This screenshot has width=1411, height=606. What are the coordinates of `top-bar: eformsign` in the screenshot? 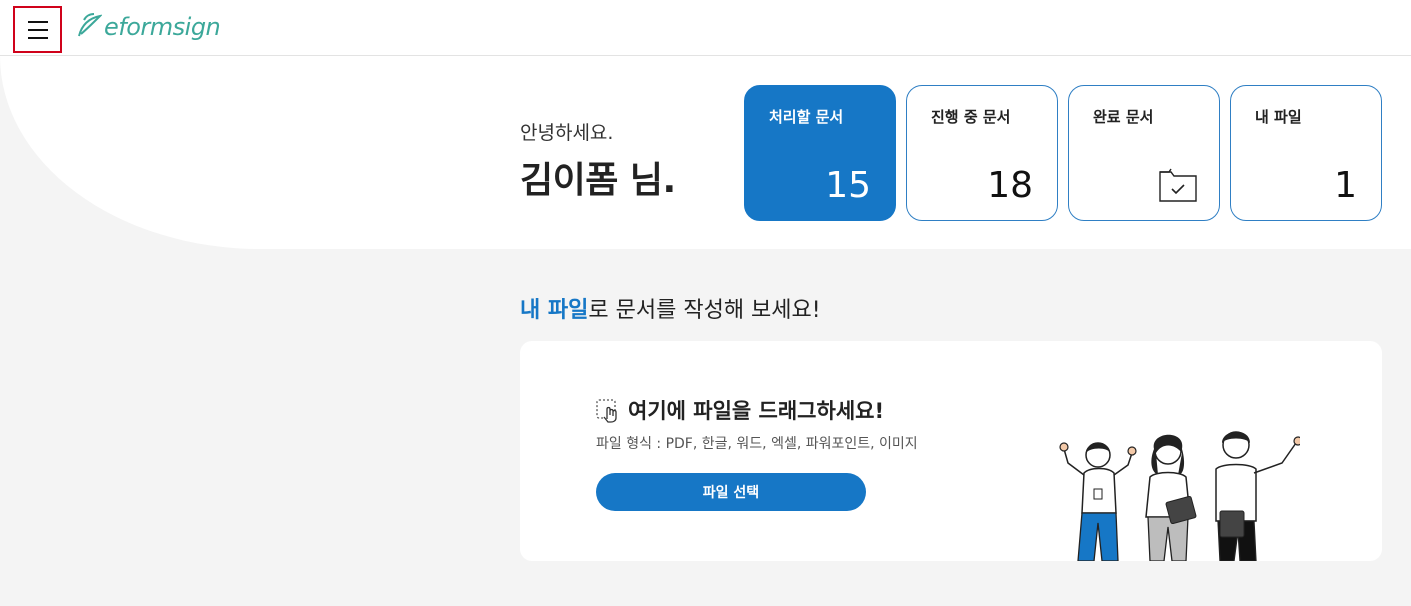 It's located at (705, 28).